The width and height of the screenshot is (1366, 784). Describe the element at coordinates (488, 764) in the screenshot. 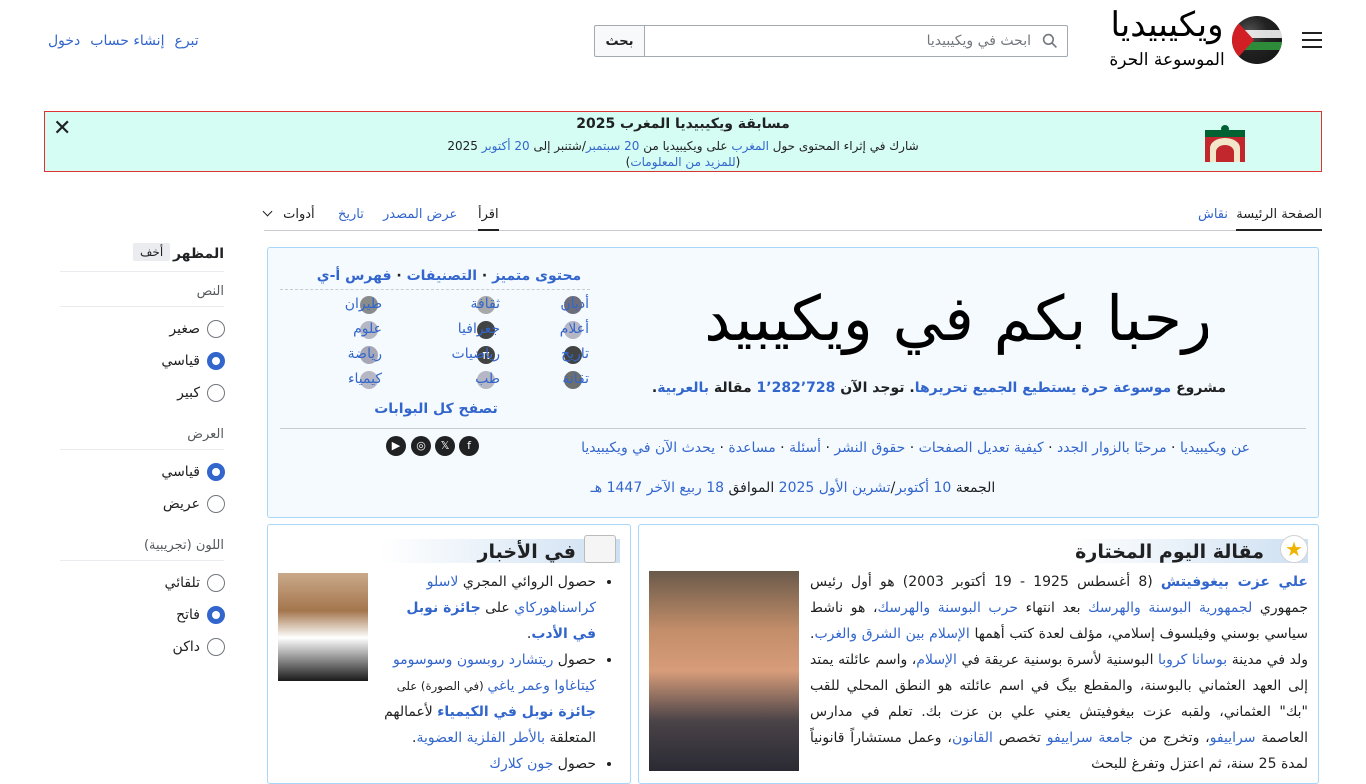

I see `news-item: حصول جون كلارك` at that location.